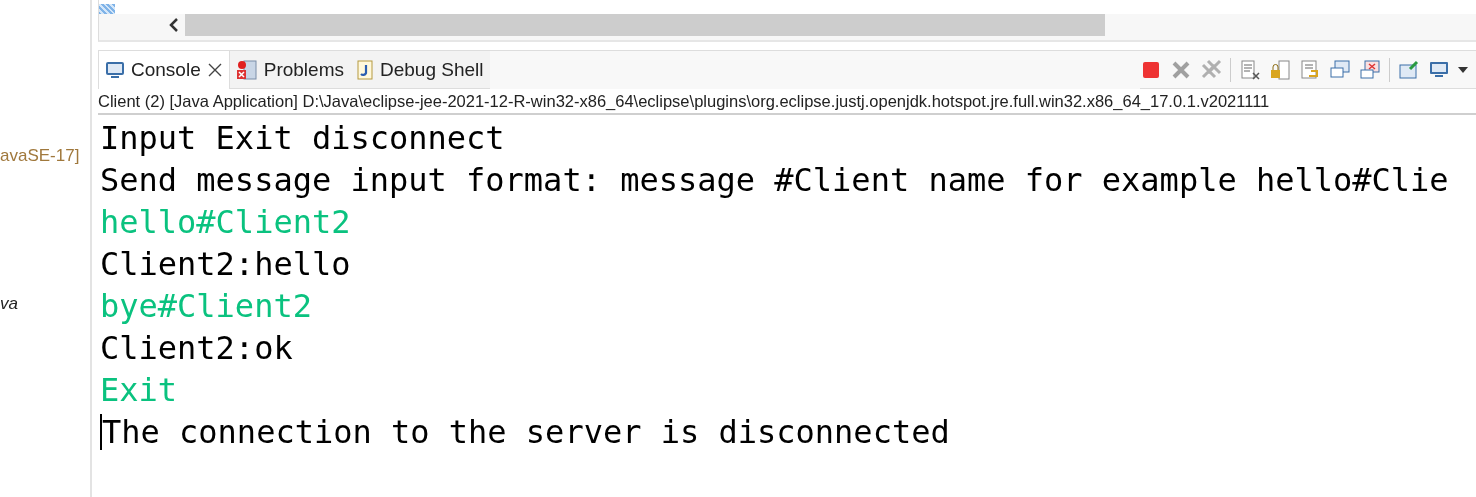  I want to click on tree-item: avaSE-17], so click(40, 156).